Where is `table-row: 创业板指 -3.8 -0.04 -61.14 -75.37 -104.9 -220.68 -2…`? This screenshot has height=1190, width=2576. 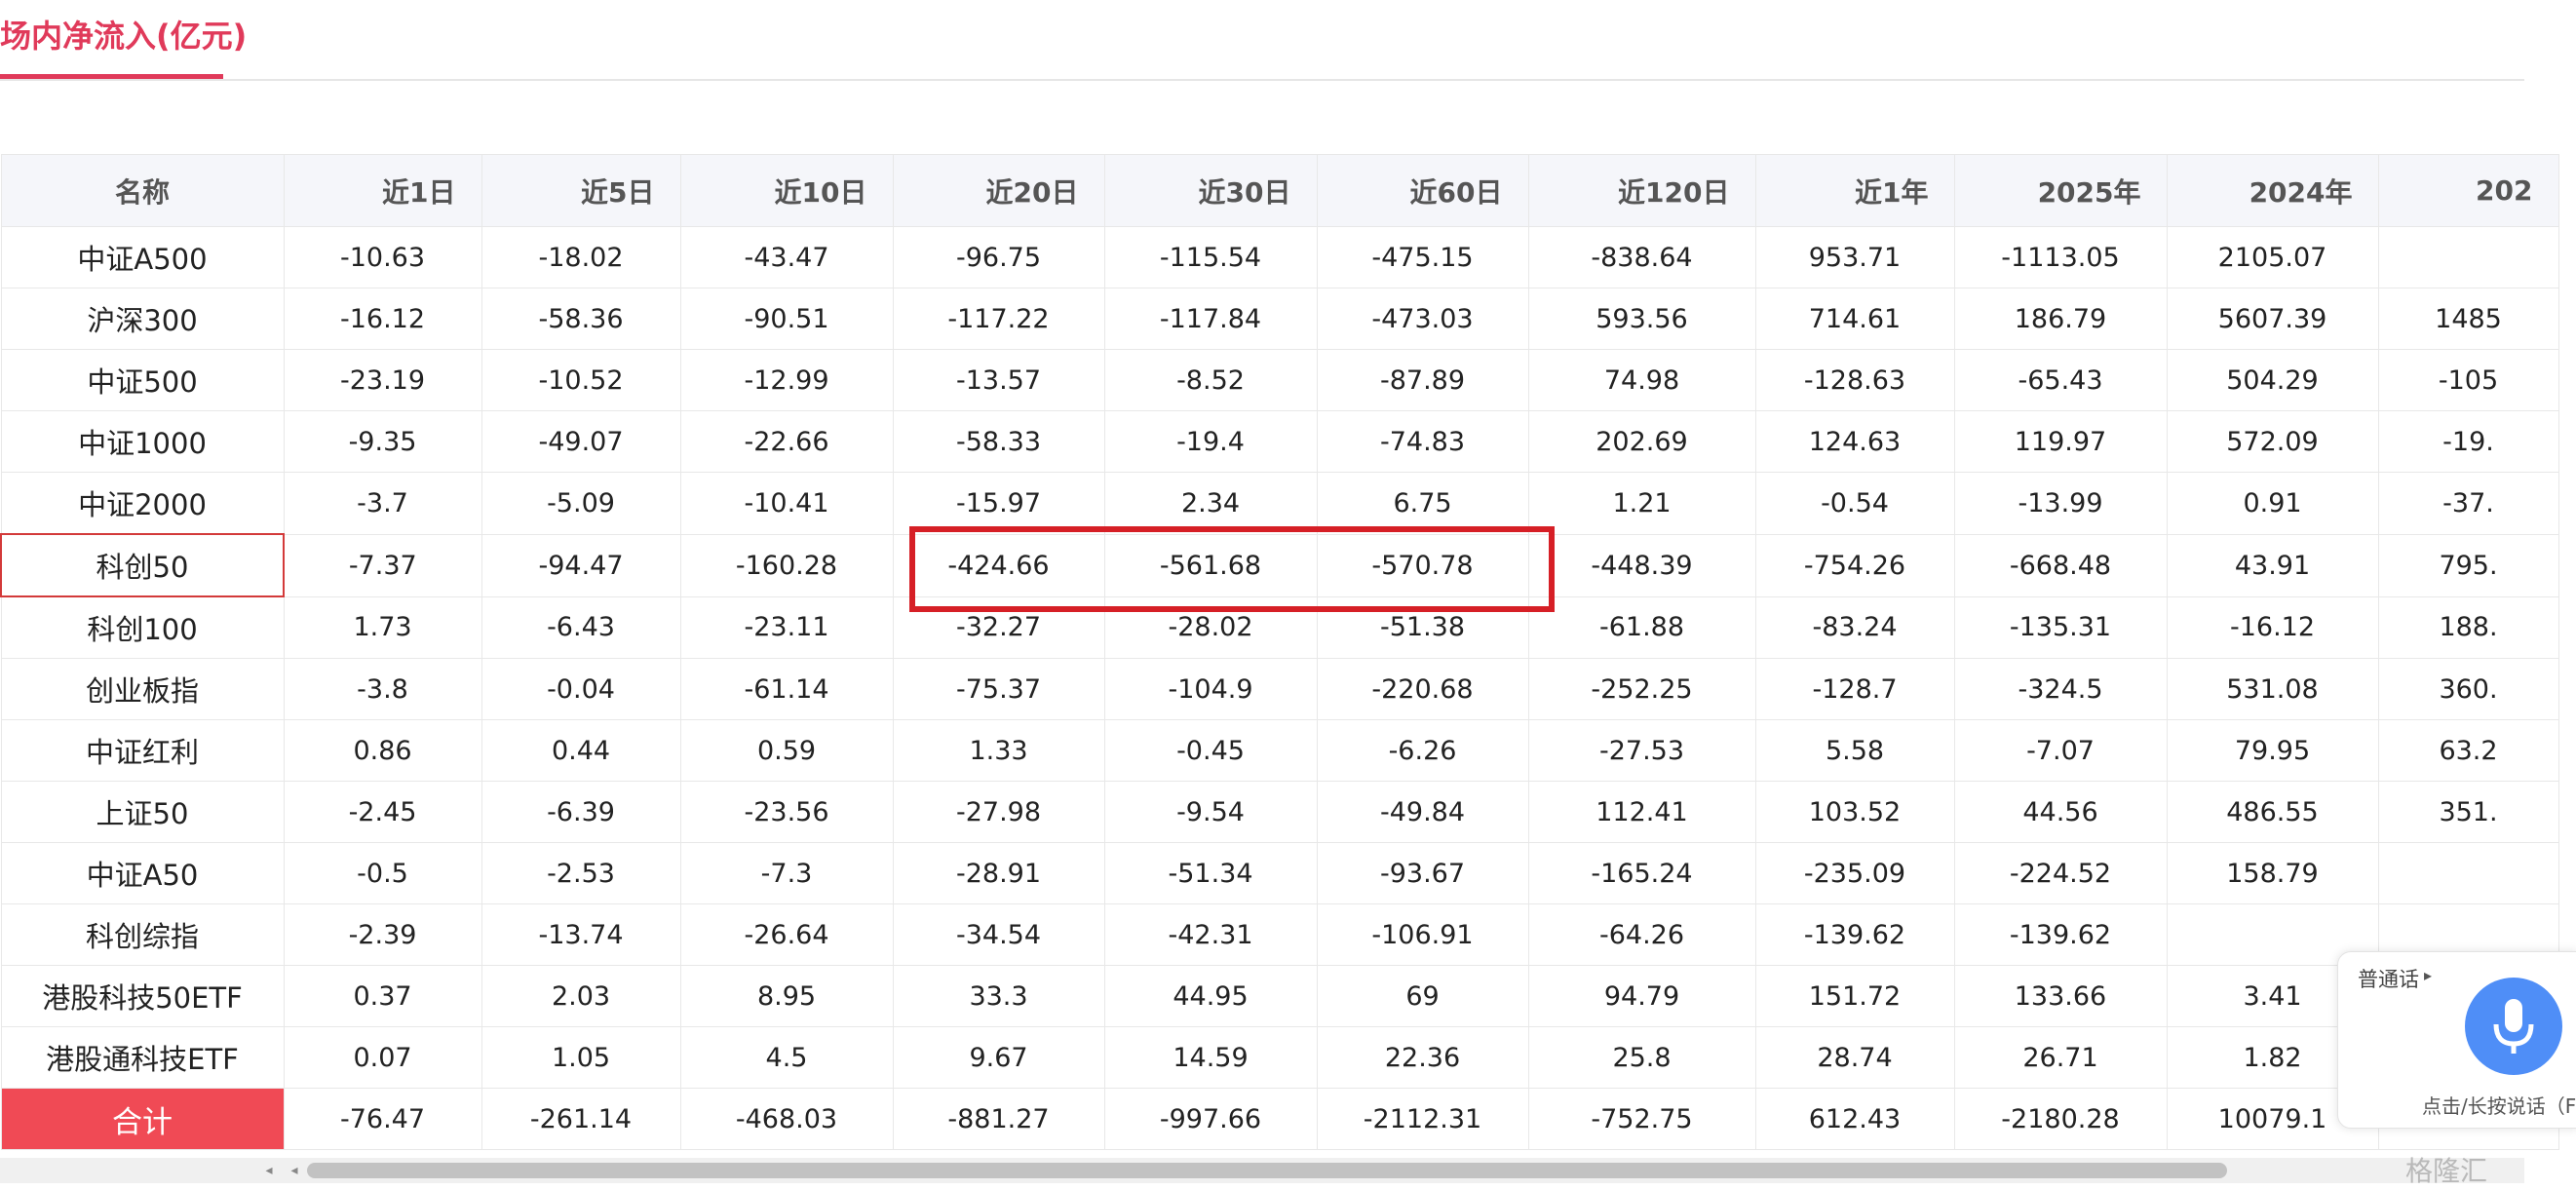 table-row: 创业板指 -3.8 -0.04 -61.14 -75.37 -104.9 -220.68 -2… is located at coordinates (1279, 689).